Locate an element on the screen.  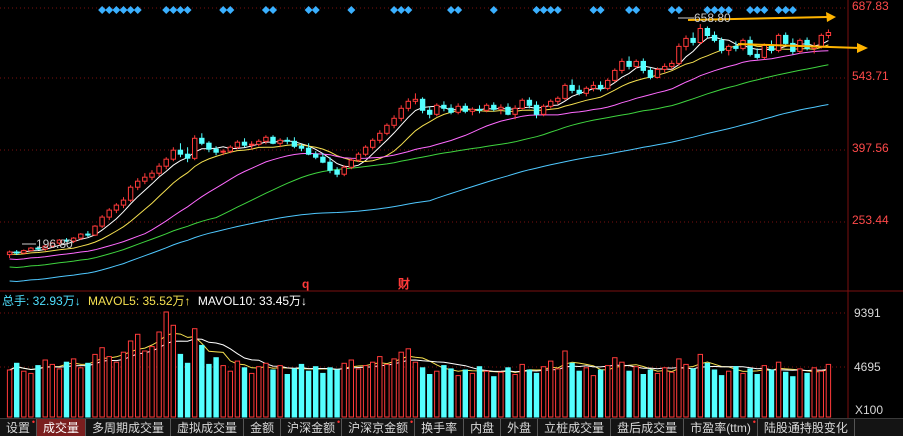
tab-settings: 设置 is located at coordinates (19, 427).